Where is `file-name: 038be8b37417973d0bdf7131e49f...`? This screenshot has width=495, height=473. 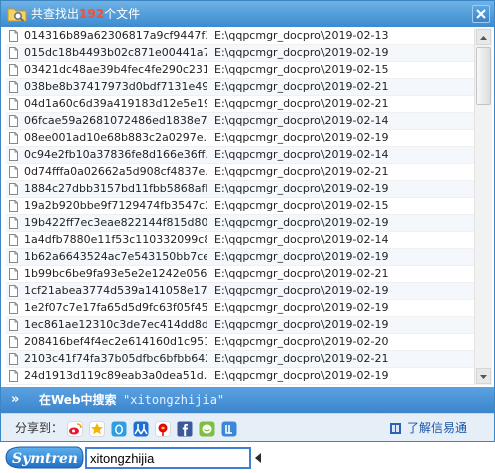 file-name: 038be8b37417973d0bdf7131e49f... is located at coordinates (115, 86).